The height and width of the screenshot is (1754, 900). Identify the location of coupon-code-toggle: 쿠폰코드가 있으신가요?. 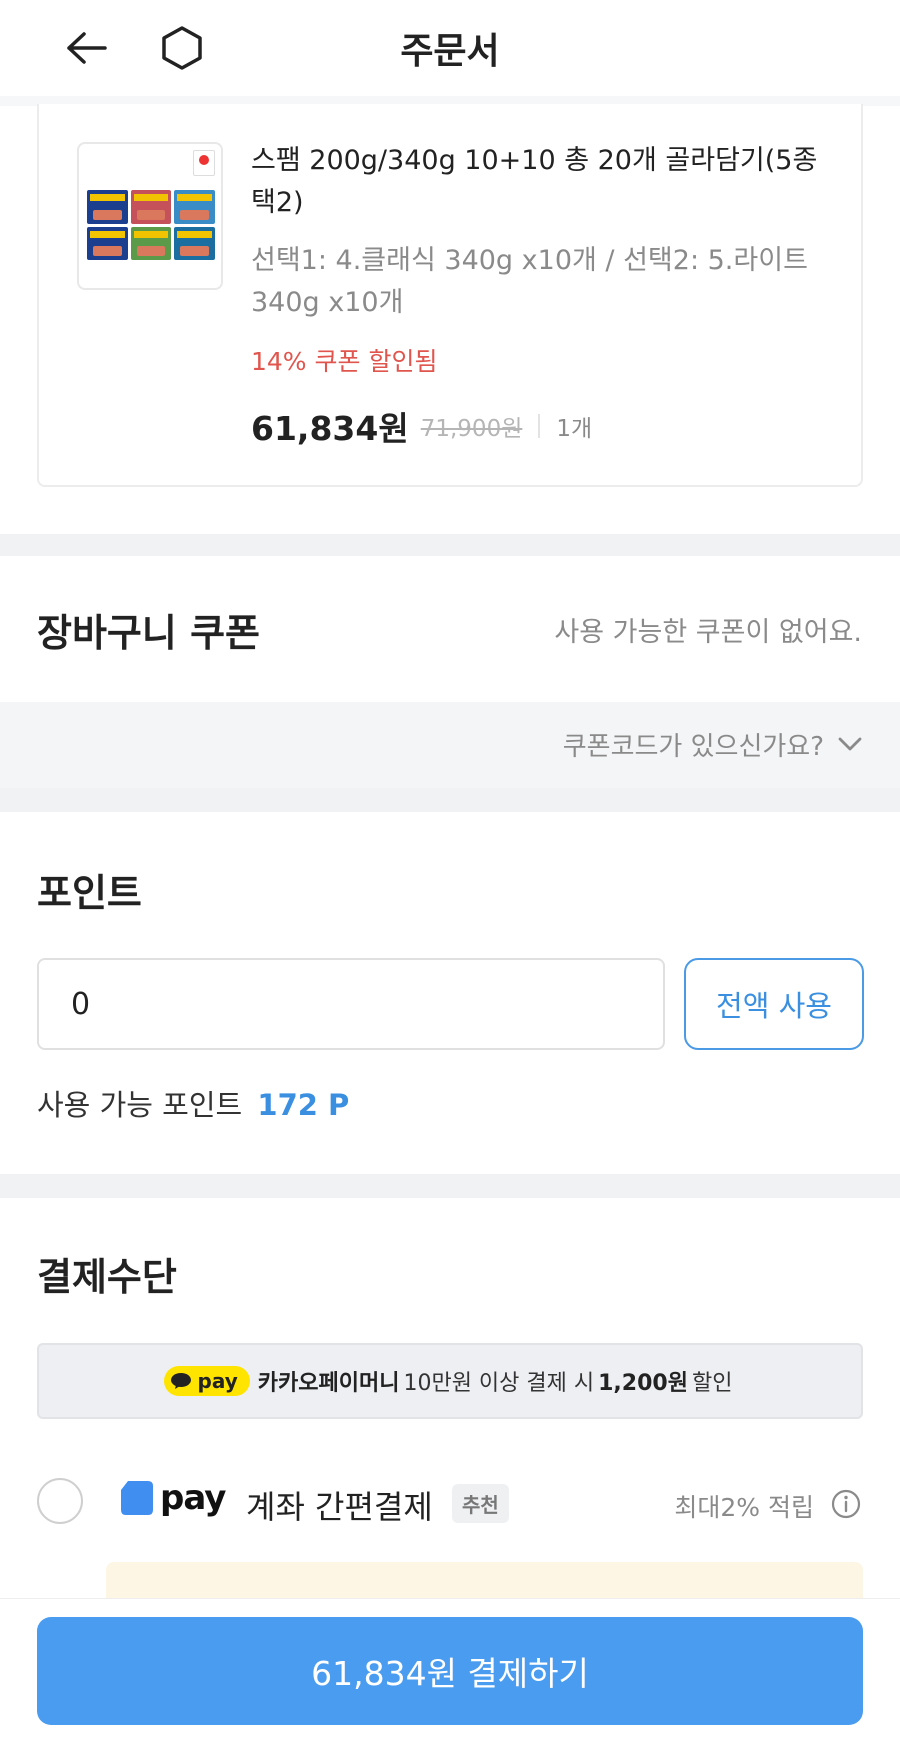
(450, 745).